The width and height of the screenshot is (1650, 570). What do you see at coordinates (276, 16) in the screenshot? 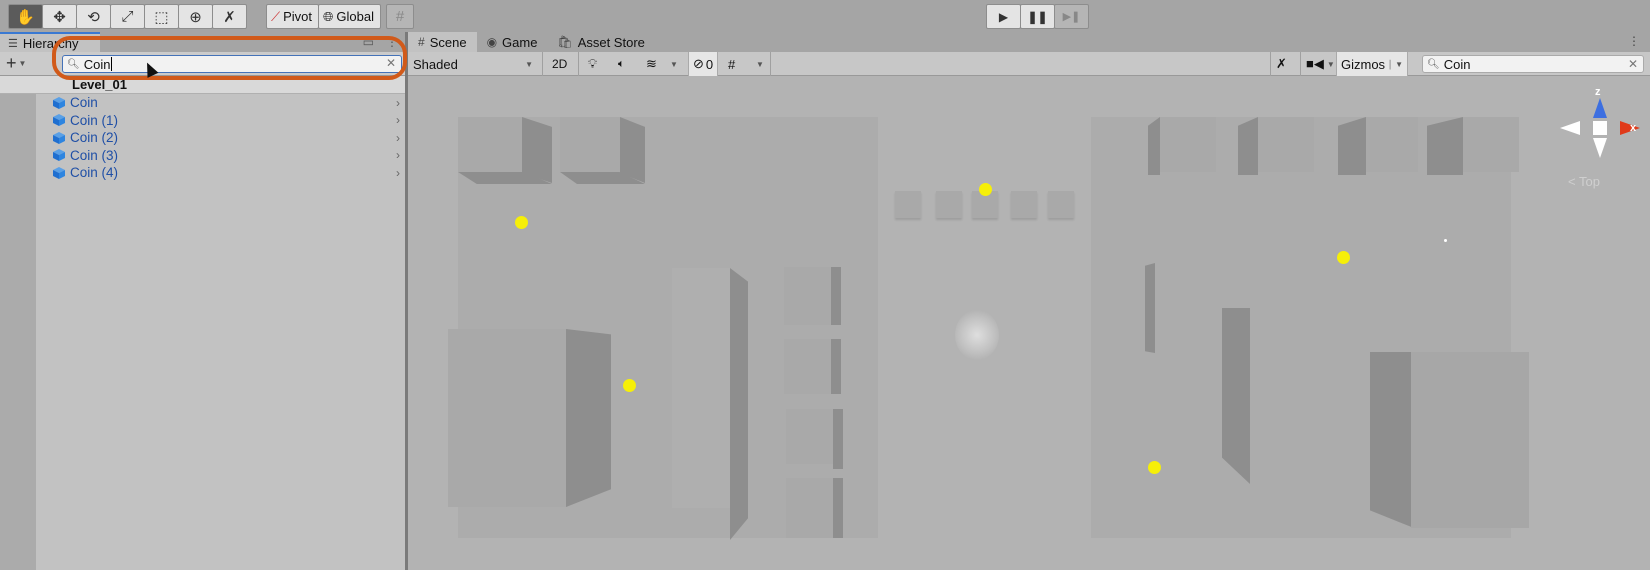
I see `pivot-icon: ⟋` at bounding box center [276, 16].